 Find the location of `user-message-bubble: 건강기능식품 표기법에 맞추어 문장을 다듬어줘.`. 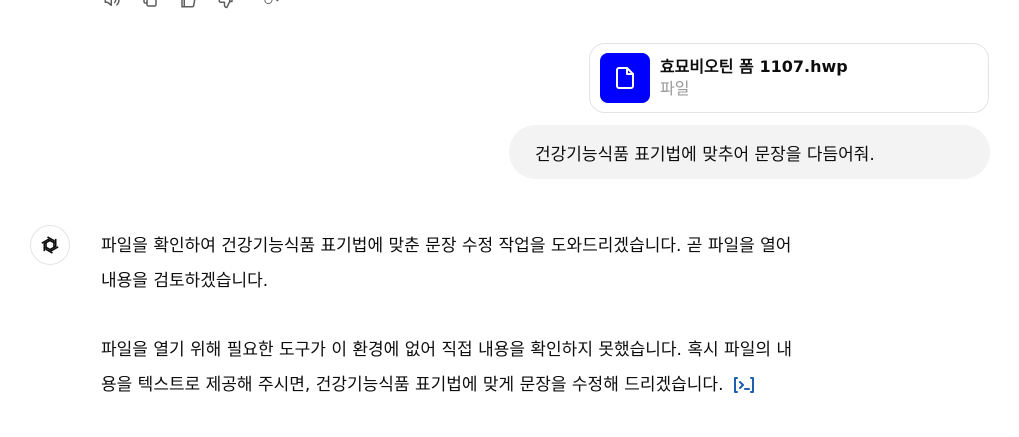

user-message-bubble: 건강기능식품 표기법에 맞추어 문장을 다듬어줘. is located at coordinates (749, 152).